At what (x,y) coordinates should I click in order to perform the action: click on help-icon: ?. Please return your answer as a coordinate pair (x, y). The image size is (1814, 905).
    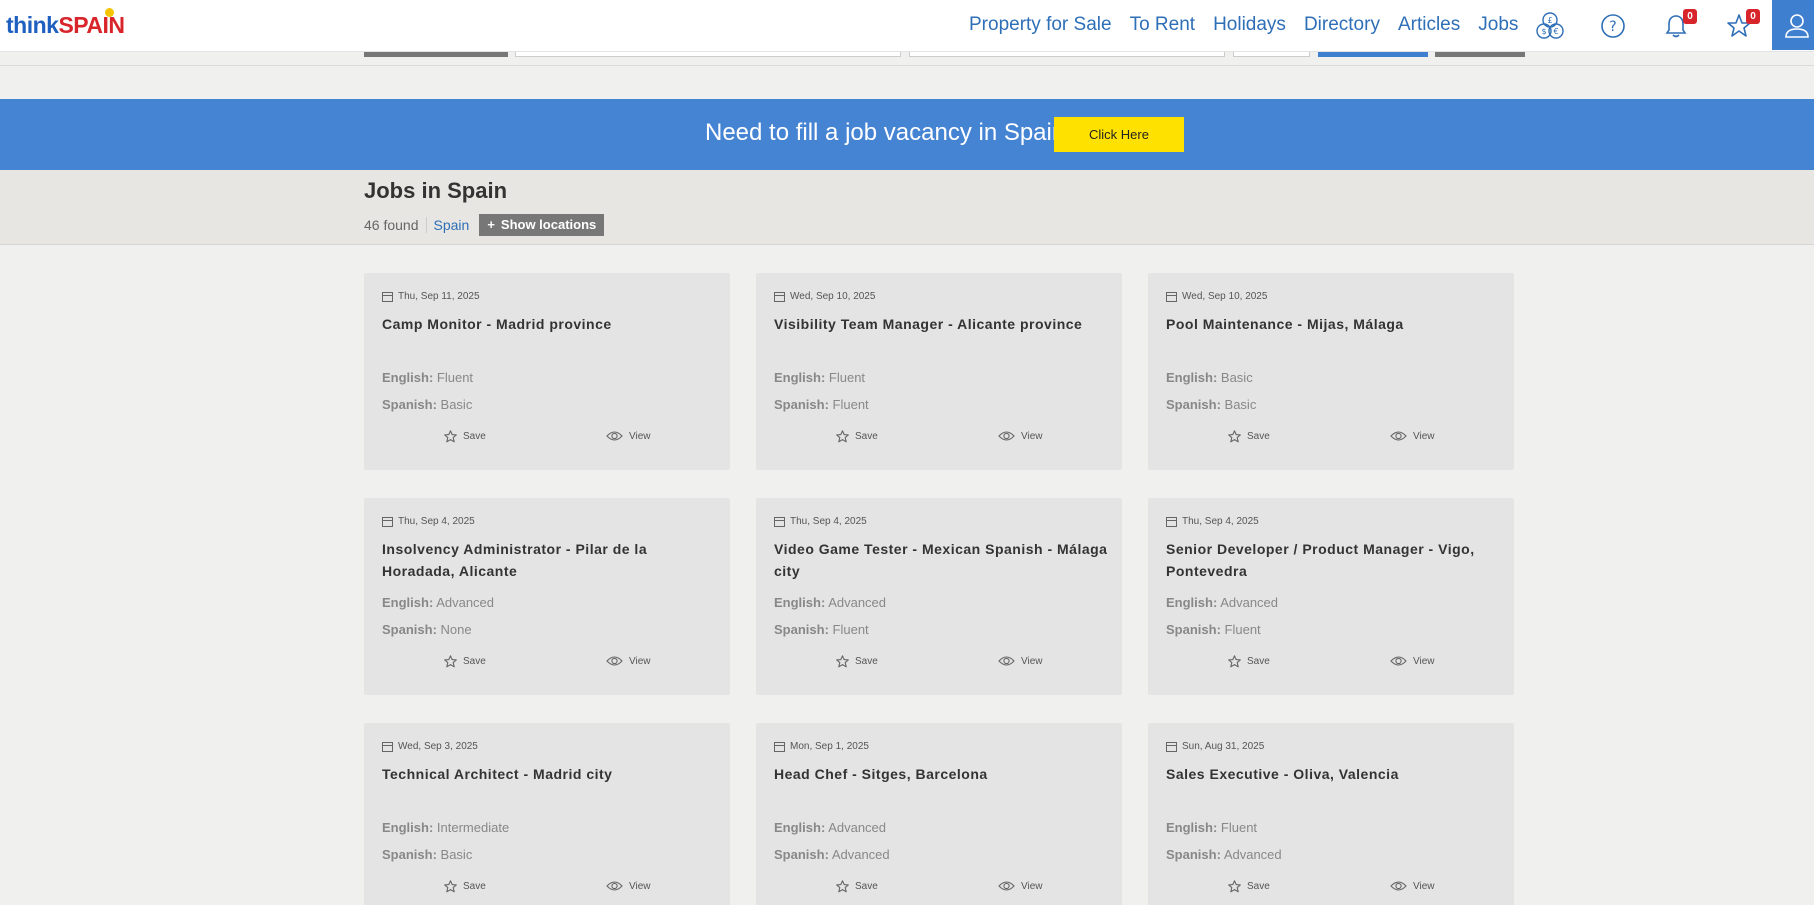
    Looking at the image, I should click on (1613, 26).